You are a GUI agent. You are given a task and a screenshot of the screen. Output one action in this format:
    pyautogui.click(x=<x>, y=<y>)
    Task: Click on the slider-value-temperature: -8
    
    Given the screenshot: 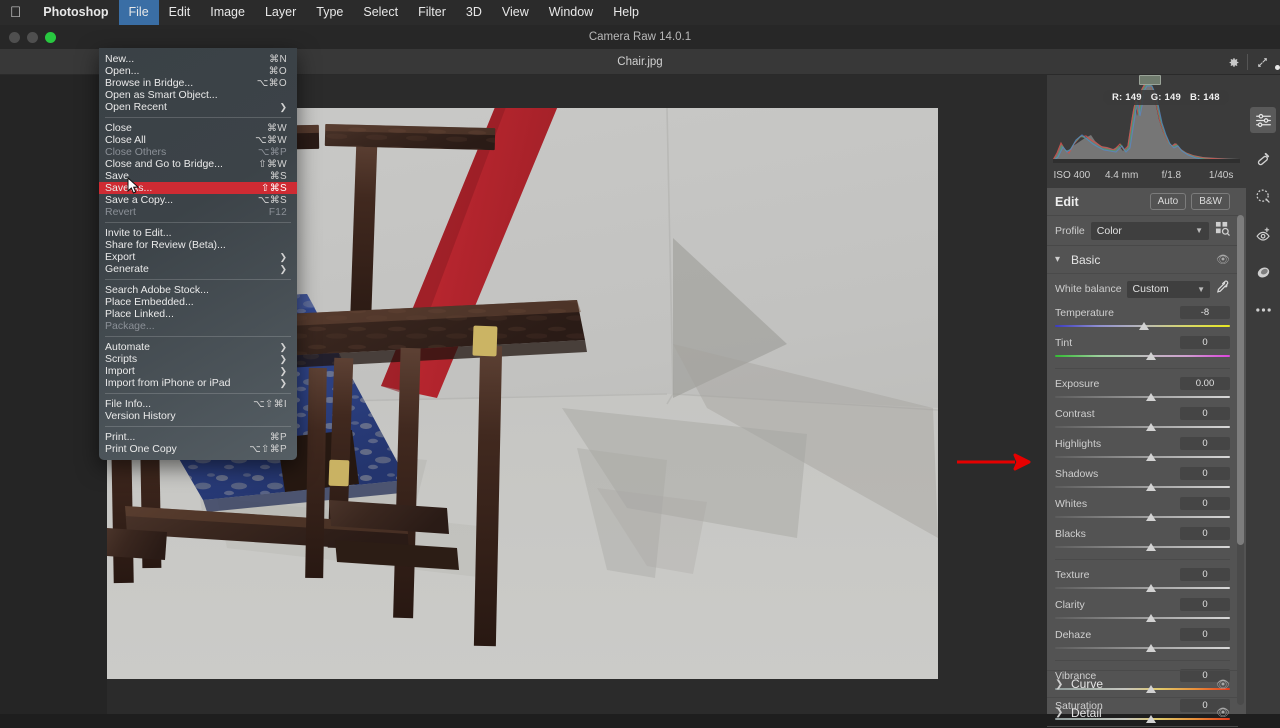 What is the action you would take?
    pyautogui.click(x=1205, y=312)
    